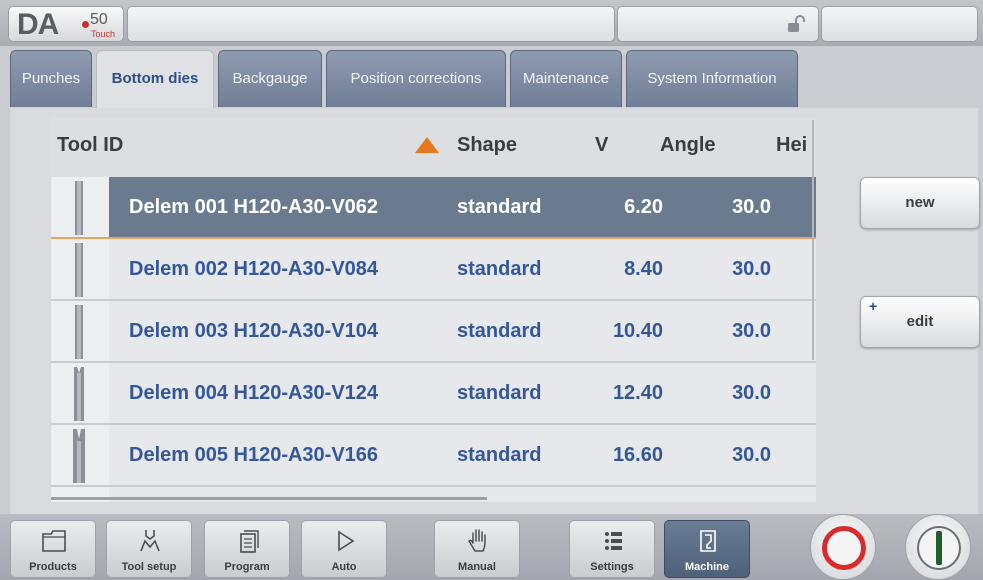  I want to click on nav-auto: Auto, so click(344, 549).